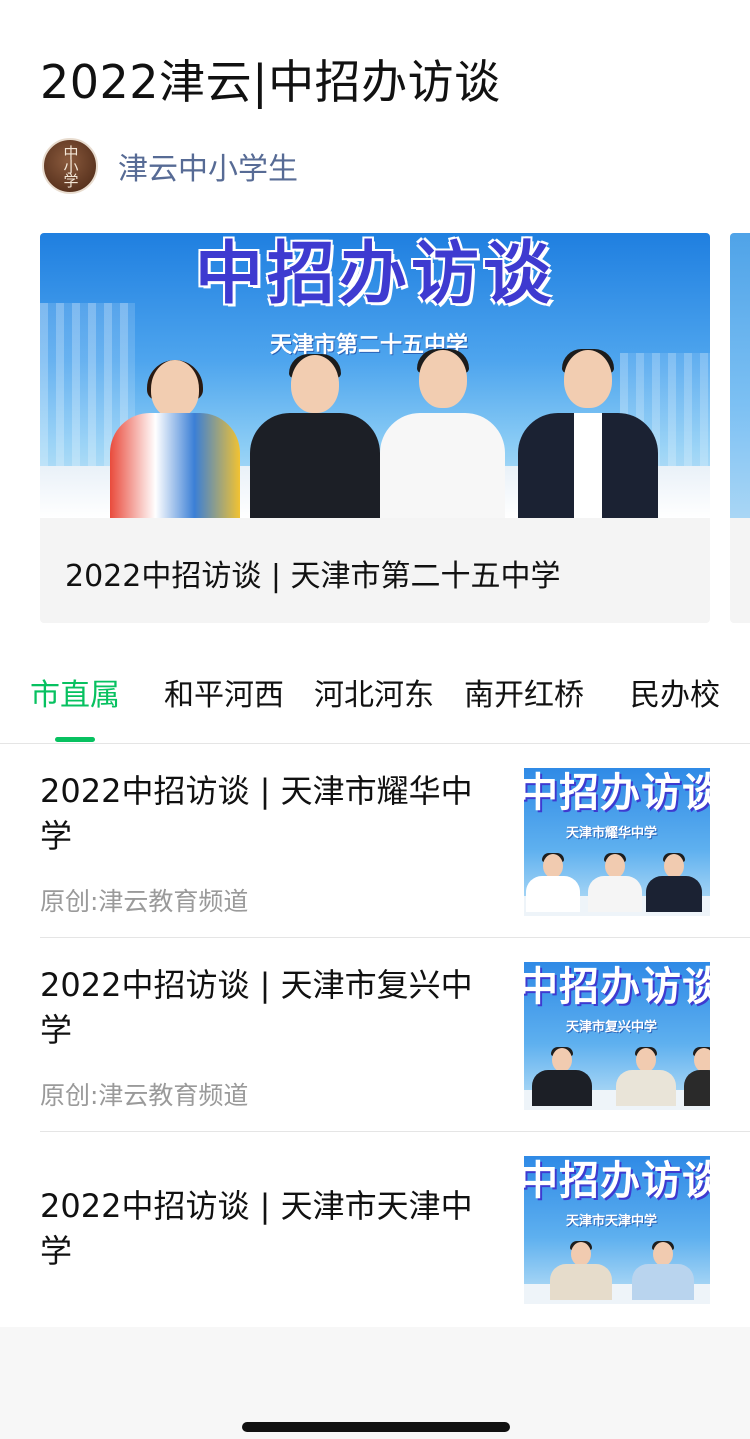  Describe the element at coordinates (612, 833) in the screenshot. I see `thumbnail-school-text: 天津市耀华中学` at that location.